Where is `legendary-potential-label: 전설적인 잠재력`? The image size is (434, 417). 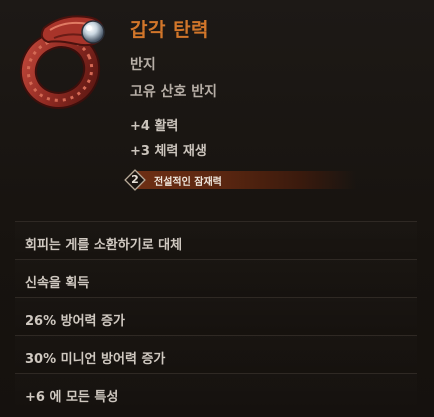 legendary-potential-label: 전설적인 잠재력 is located at coordinates (188, 182).